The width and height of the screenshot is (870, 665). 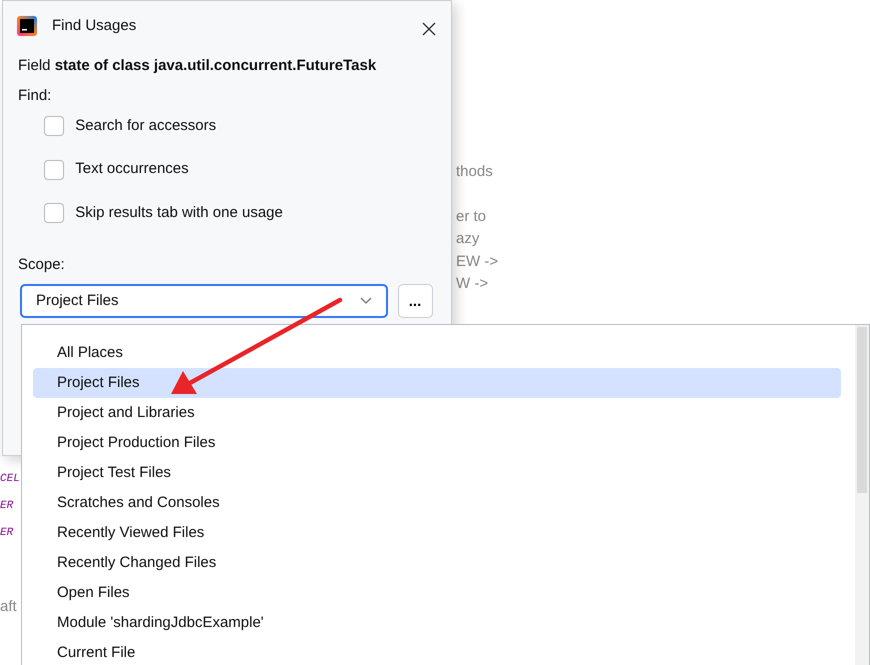 What do you see at coordinates (472, 284) in the screenshot?
I see `code-text: W ->` at bounding box center [472, 284].